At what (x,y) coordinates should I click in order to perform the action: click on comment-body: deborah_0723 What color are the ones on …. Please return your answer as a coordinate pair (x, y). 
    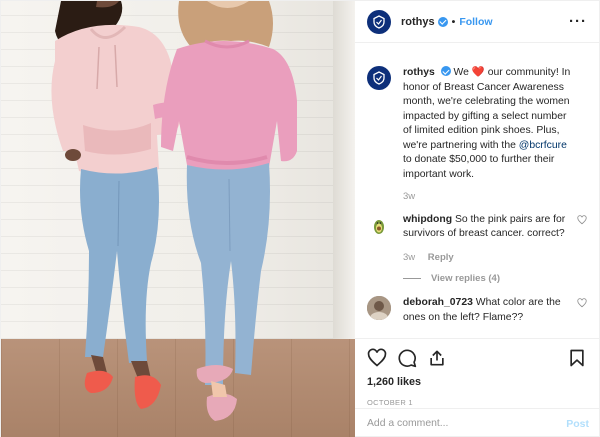
    Looking at the image, I should click on (495, 310).